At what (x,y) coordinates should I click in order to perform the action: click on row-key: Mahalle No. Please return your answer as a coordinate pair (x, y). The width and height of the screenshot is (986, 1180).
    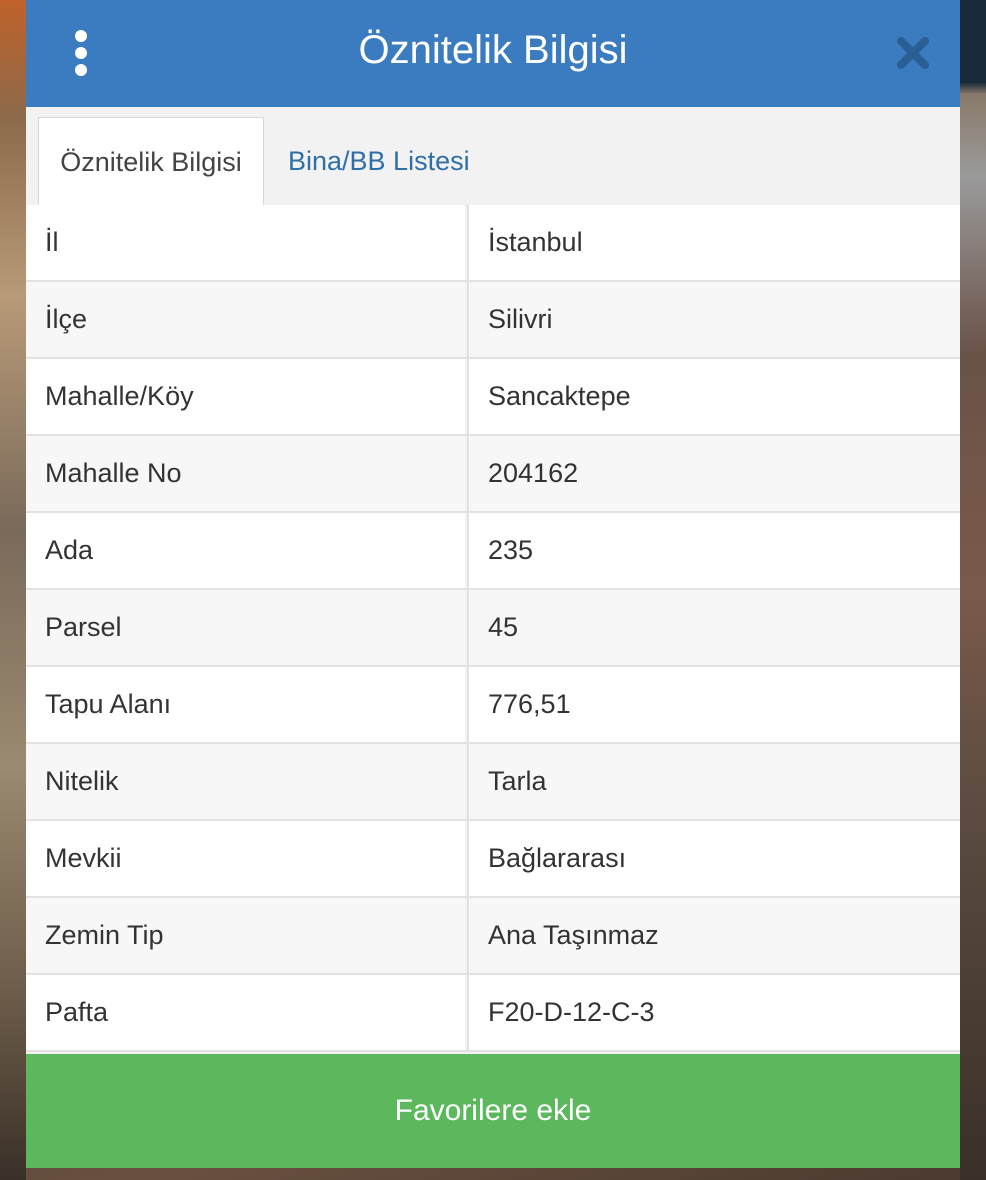
    Looking at the image, I should click on (245, 473).